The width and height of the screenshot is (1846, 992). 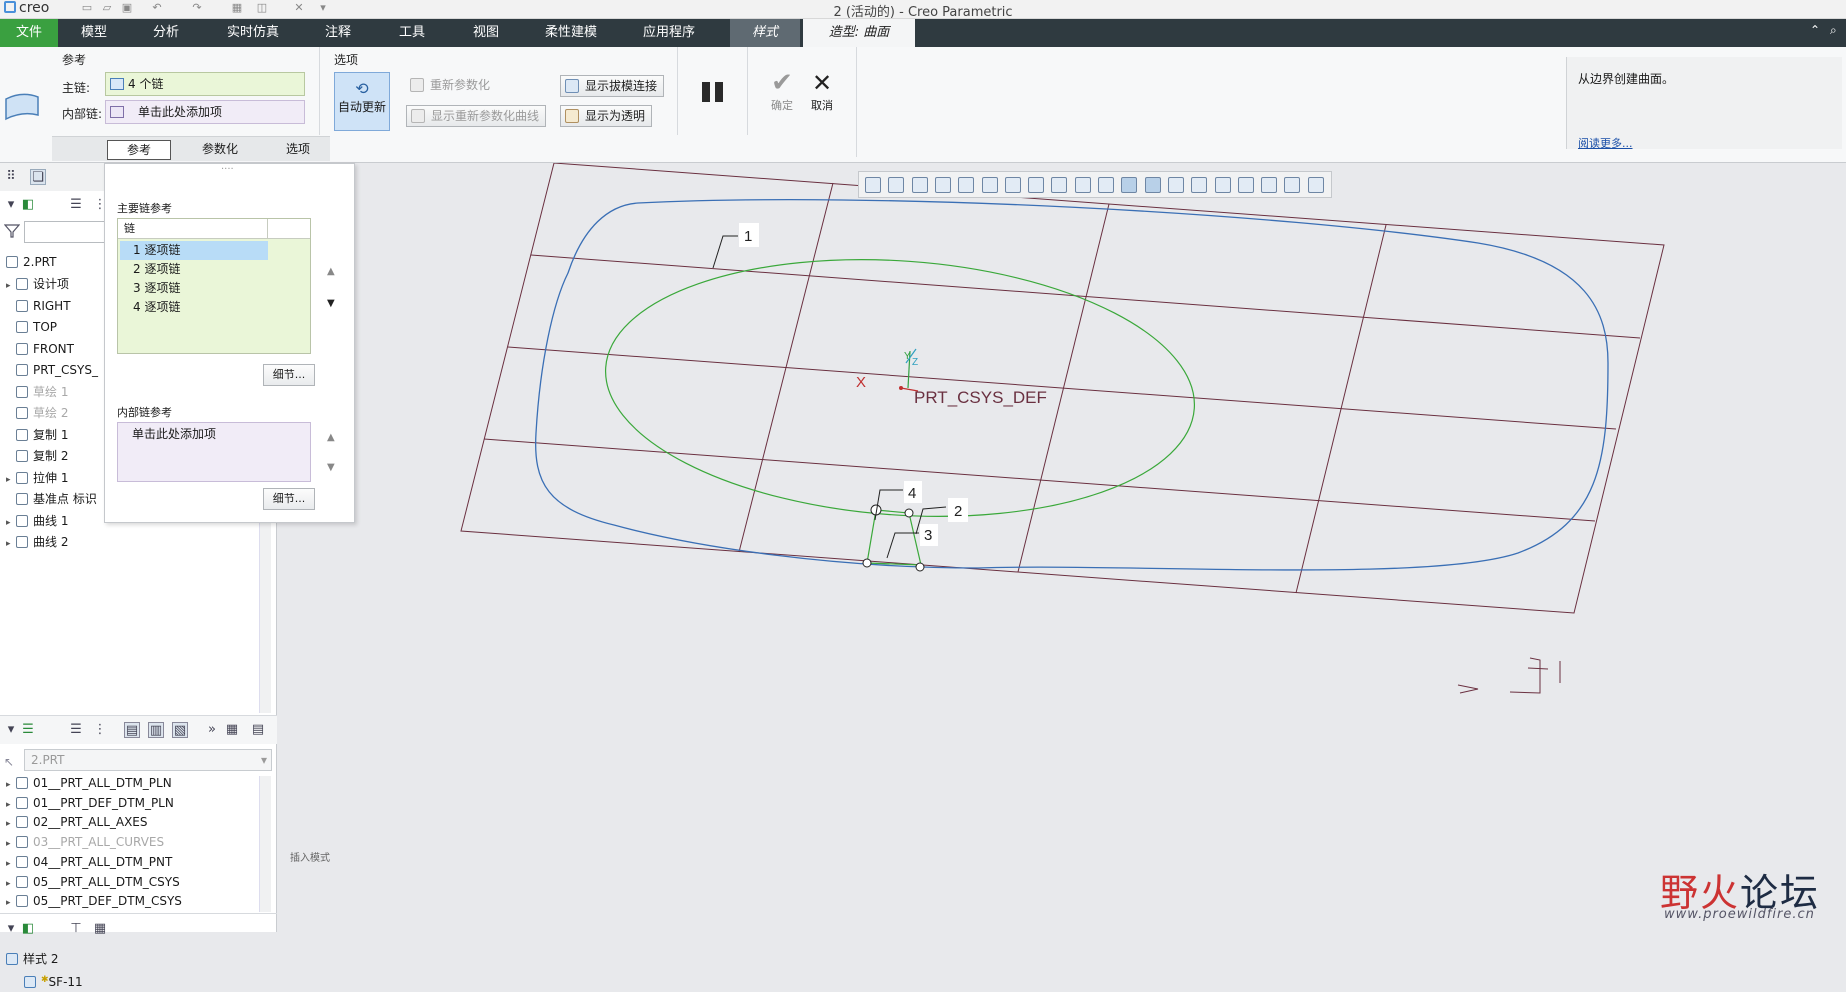 I want to click on tree-item: PRT_CSYS_, so click(x=52, y=370).